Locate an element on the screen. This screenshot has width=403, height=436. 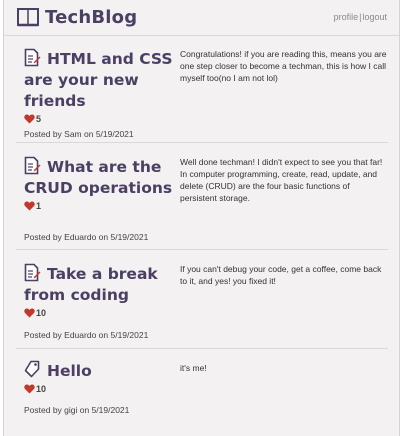
likes-count: 1 is located at coordinates (99, 206).